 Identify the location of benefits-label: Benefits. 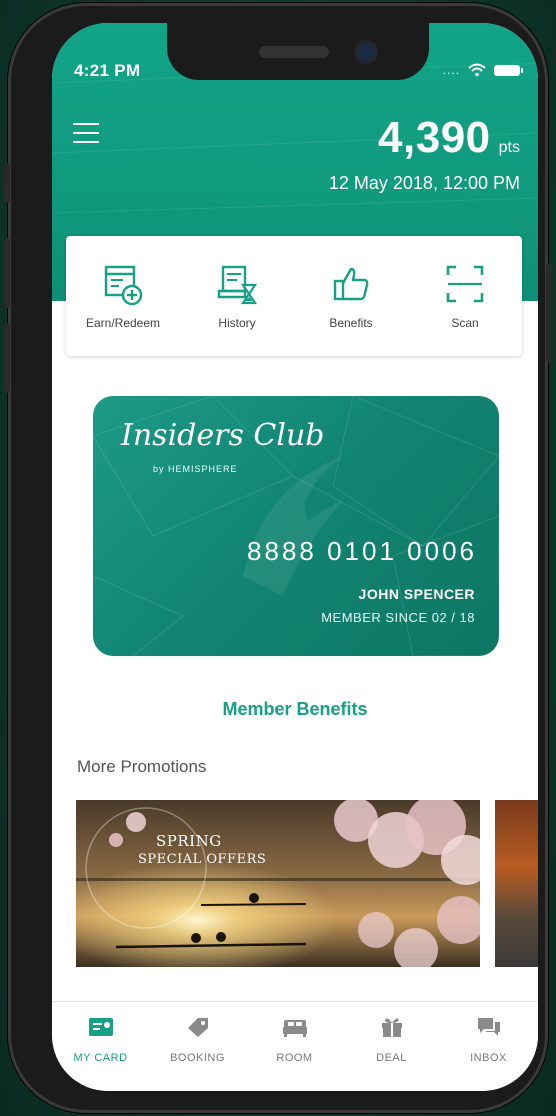
(351, 323).